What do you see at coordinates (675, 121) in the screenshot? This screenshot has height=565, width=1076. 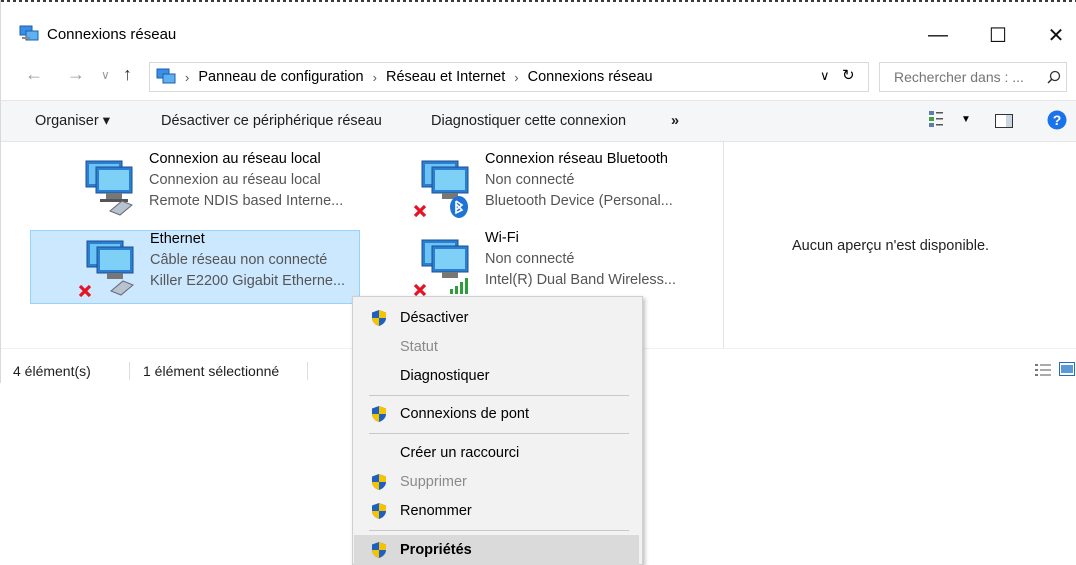 I see `more-commands-button: »` at bounding box center [675, 121].